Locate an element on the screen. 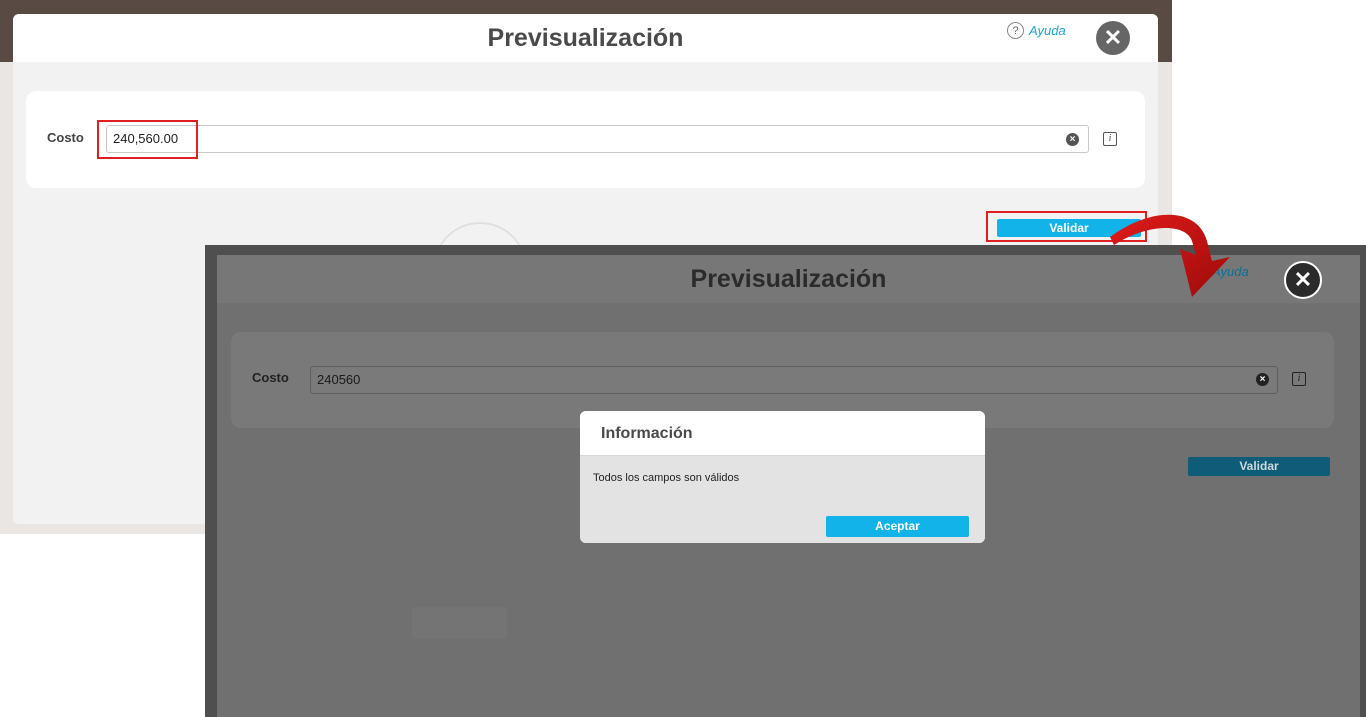 The height and width of the screenshot is (717, 1366). input-highlight-box is located at coordinates (147, 139).